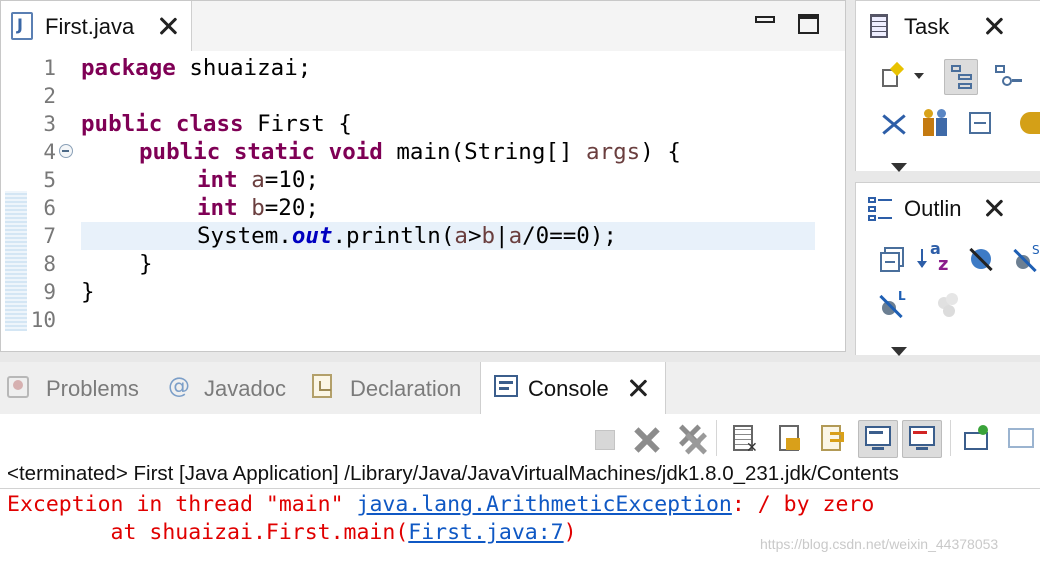 This screenshot has width=1040, height=565. Describe the element at coordinates (520, 488) in the screenshot. I see `console-separator` at that location.